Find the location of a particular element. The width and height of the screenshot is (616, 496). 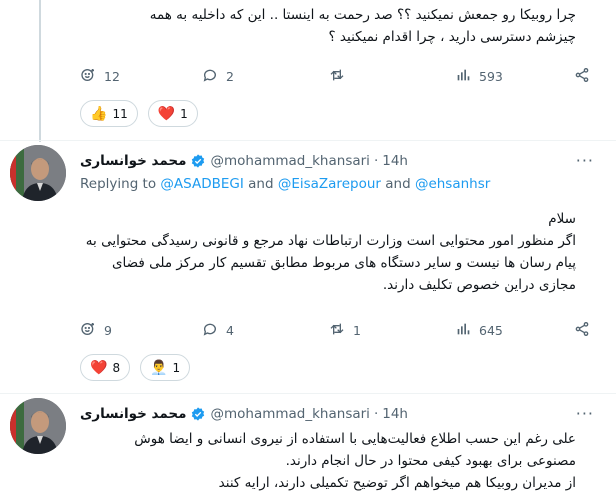

tweet-line: چیزشم دسترسی دارید ، چرا اقدام نمیکنید ؟ is located at coordinates (452, 37).